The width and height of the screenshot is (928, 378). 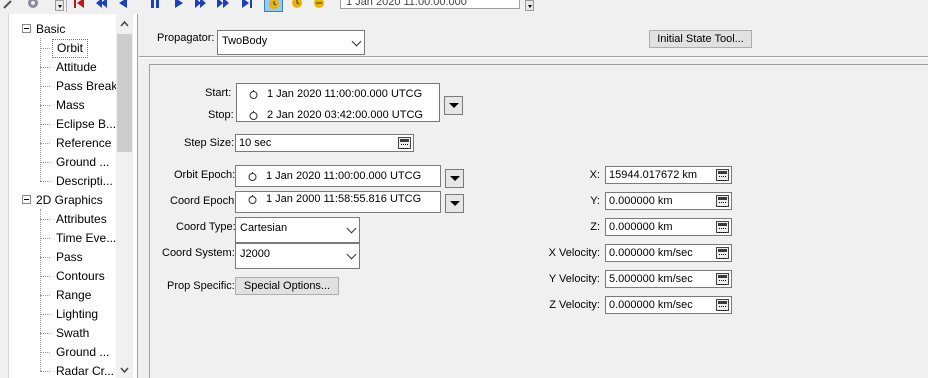 I want to click on step-forward-icon, so click(x=201, y=5).